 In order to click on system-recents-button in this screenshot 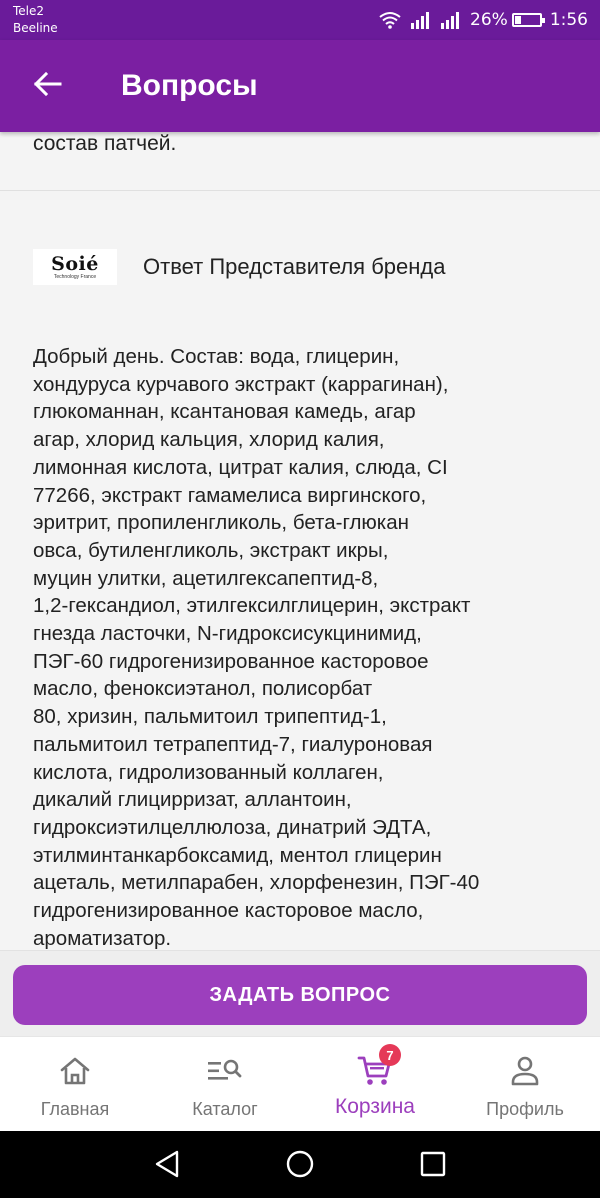, I will do `click(433, 1166)`.